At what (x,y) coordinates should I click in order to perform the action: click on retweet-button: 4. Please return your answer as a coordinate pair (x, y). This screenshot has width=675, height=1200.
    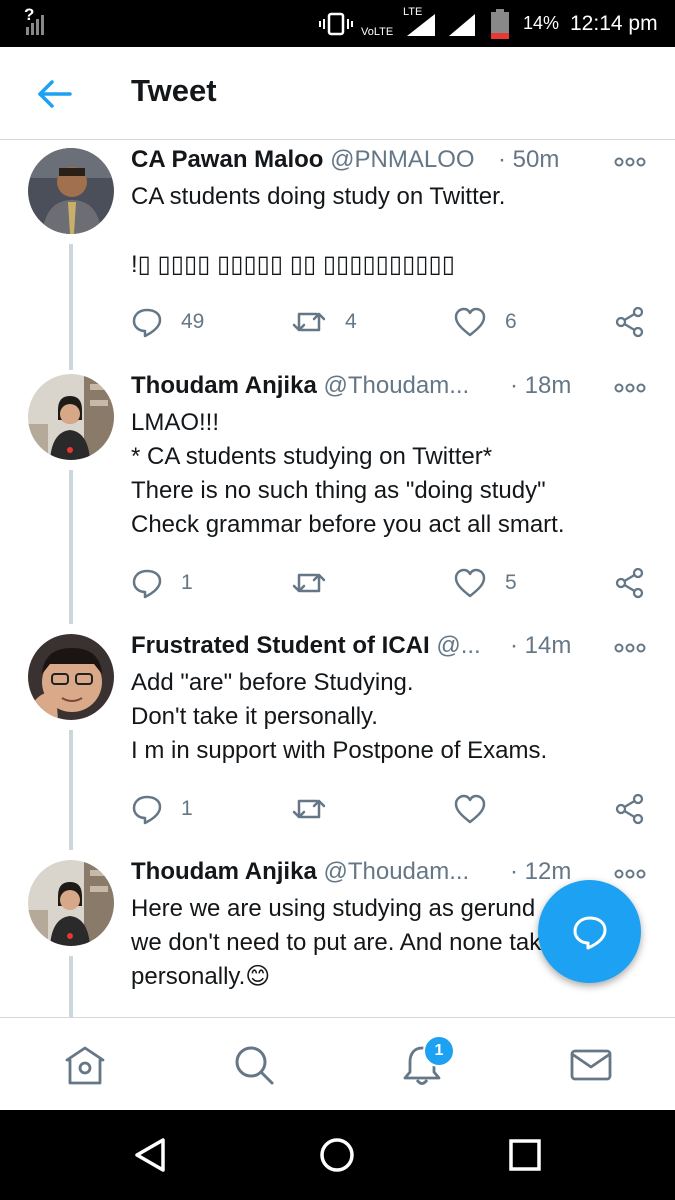
    Looking at the image, I should click on (324, 322).